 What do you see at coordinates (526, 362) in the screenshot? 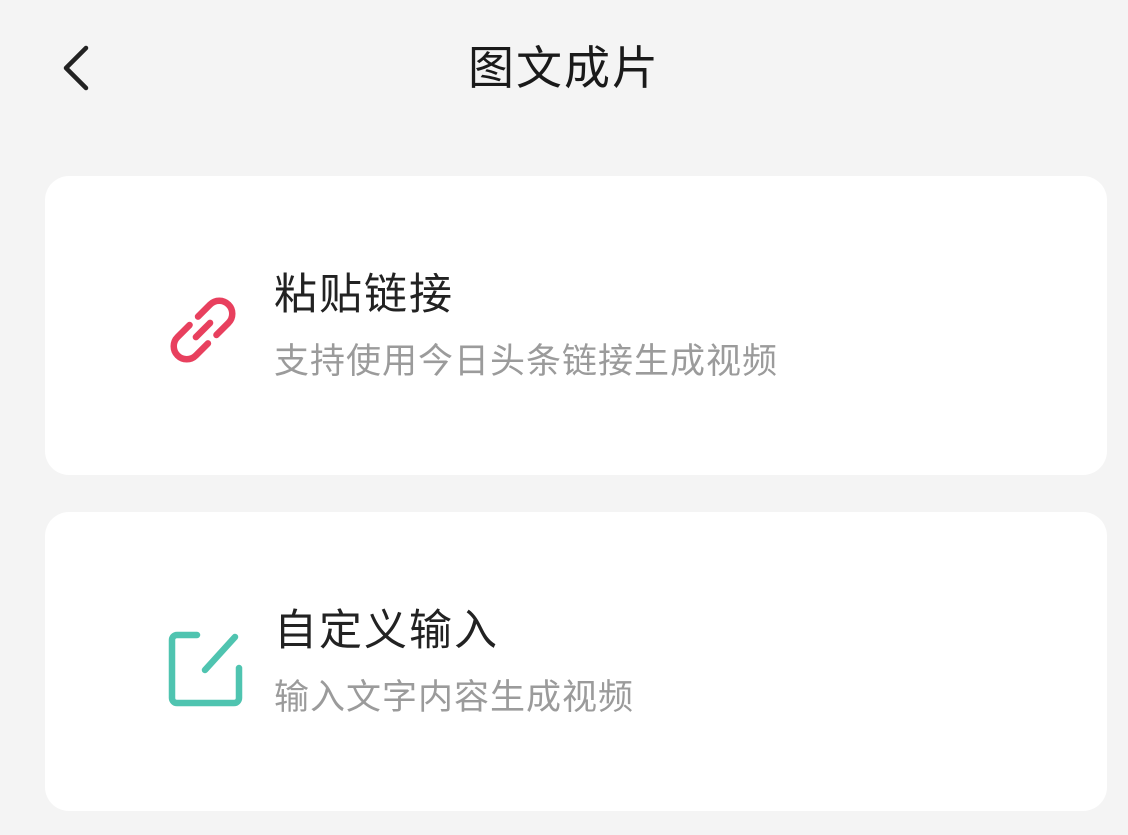
I see `paste-link-subtitle: 支持使用今日头条链接生成视频` at bounding box center [526, 362].